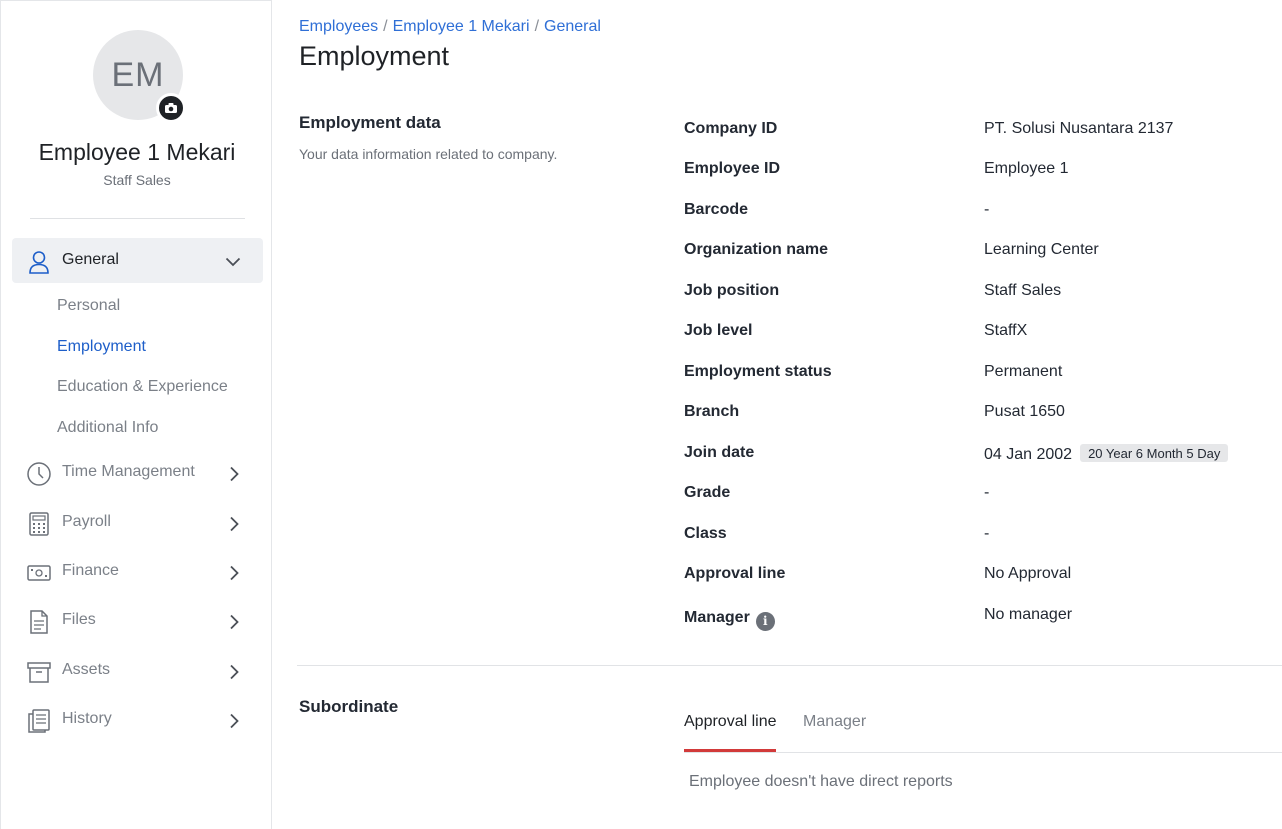 Image resolution: width=1282 pixels, height=829 pixels. Describe the element at coordinates (1079, 128) in the screenshot. I see `field-value-company-id: PT. Solusi Nusantara 2137` at that location.